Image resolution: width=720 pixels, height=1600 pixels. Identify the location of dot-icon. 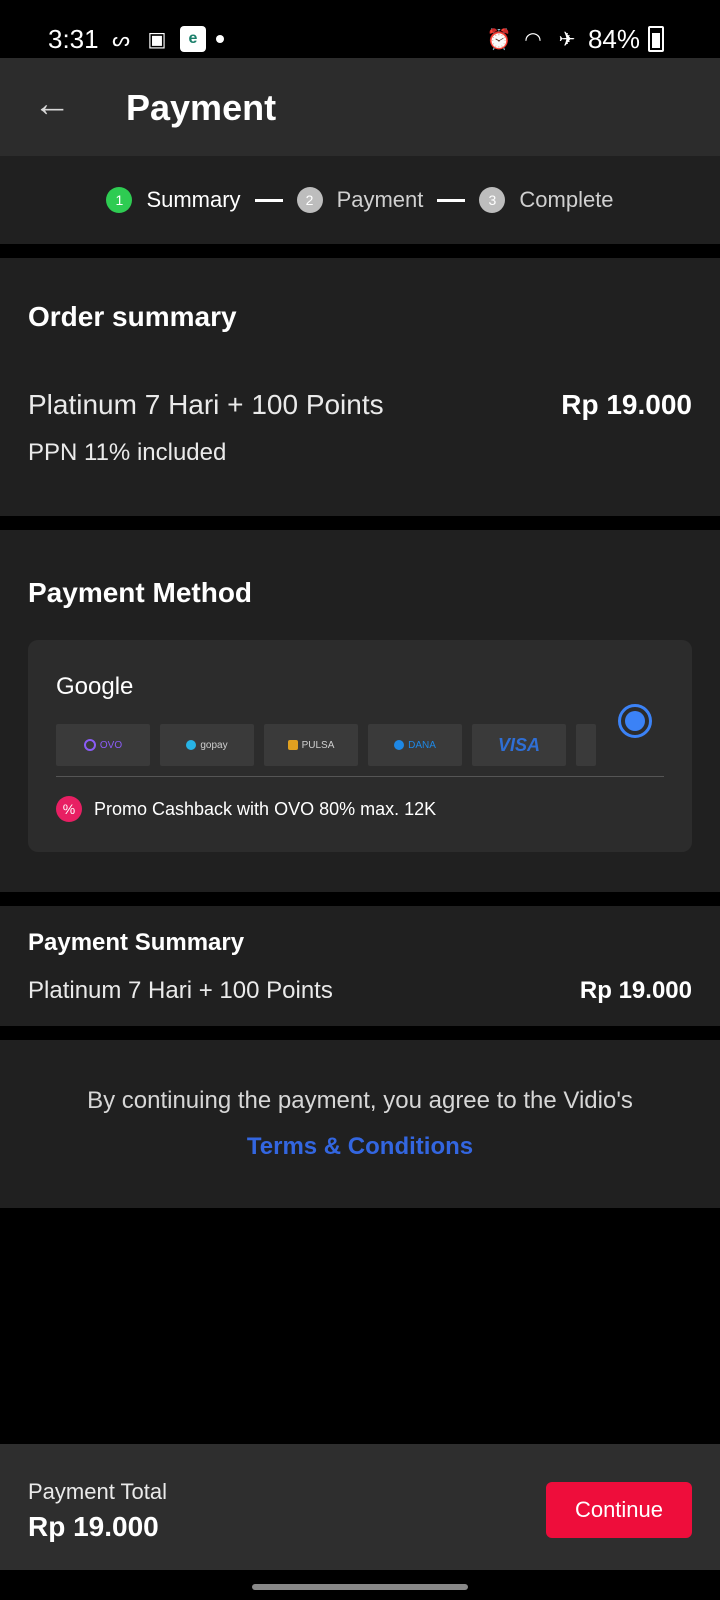
(220, 39).